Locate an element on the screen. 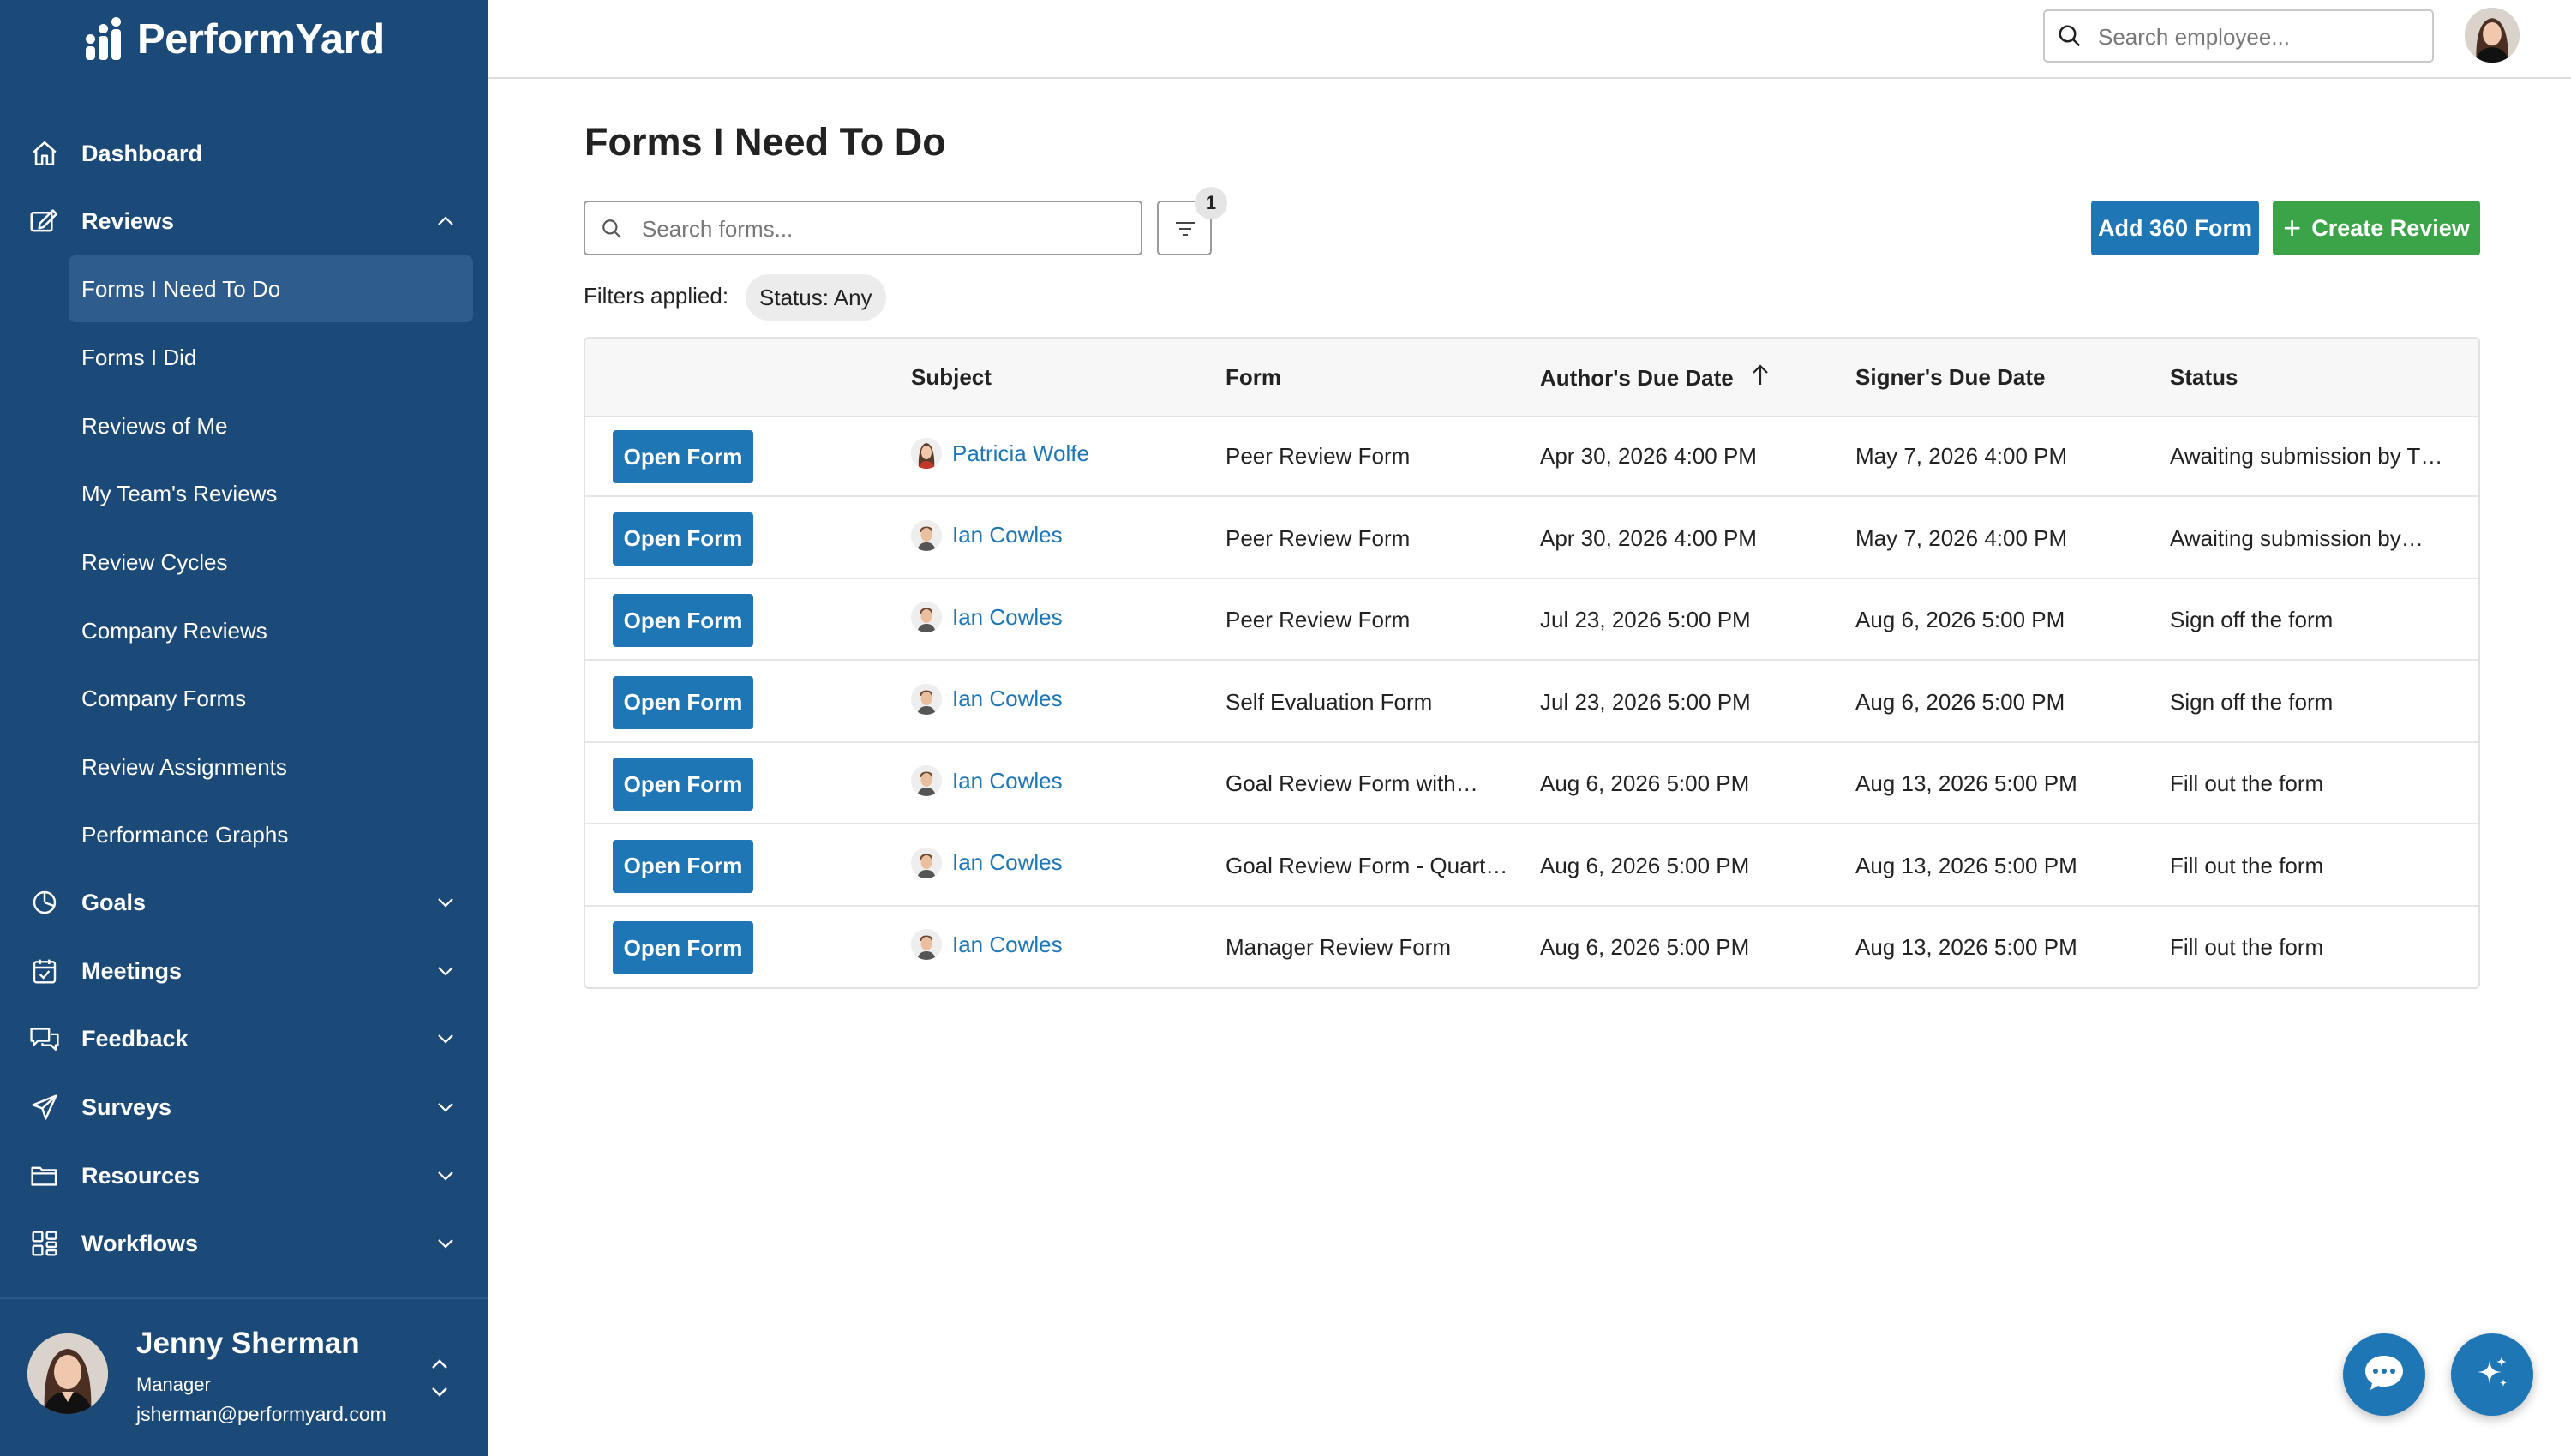  column-header-signers-due-date: Signer's Due Date is located at coordinates (1950, 377).